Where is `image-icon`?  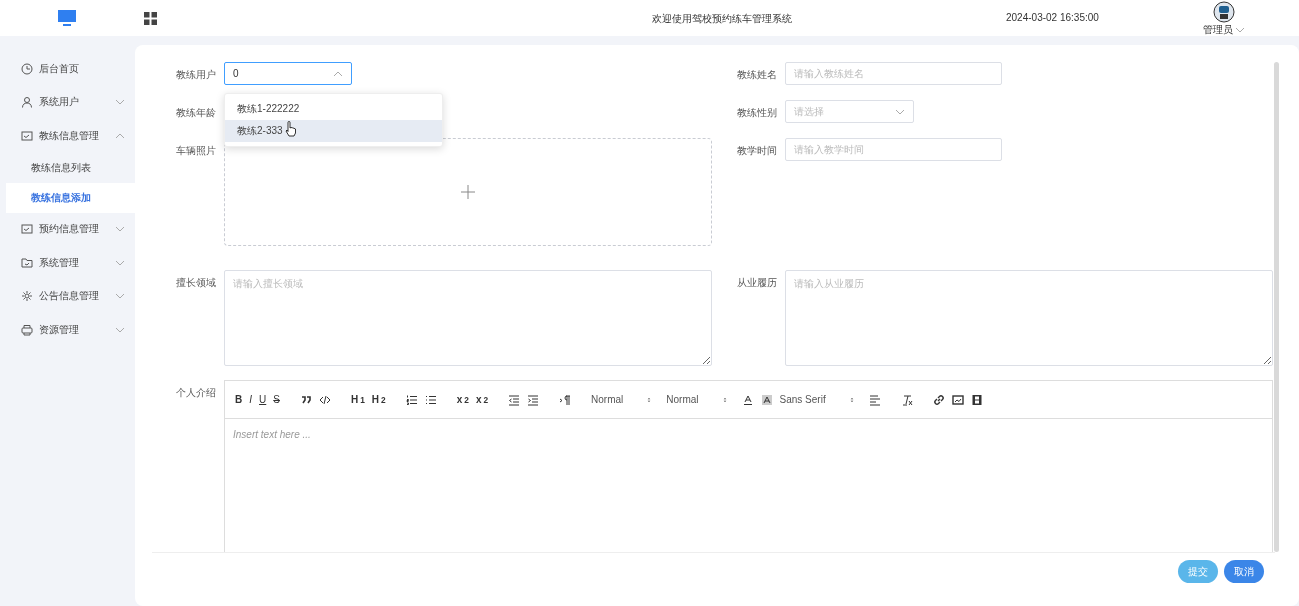
image-icon is located at coordinates (957, 399).